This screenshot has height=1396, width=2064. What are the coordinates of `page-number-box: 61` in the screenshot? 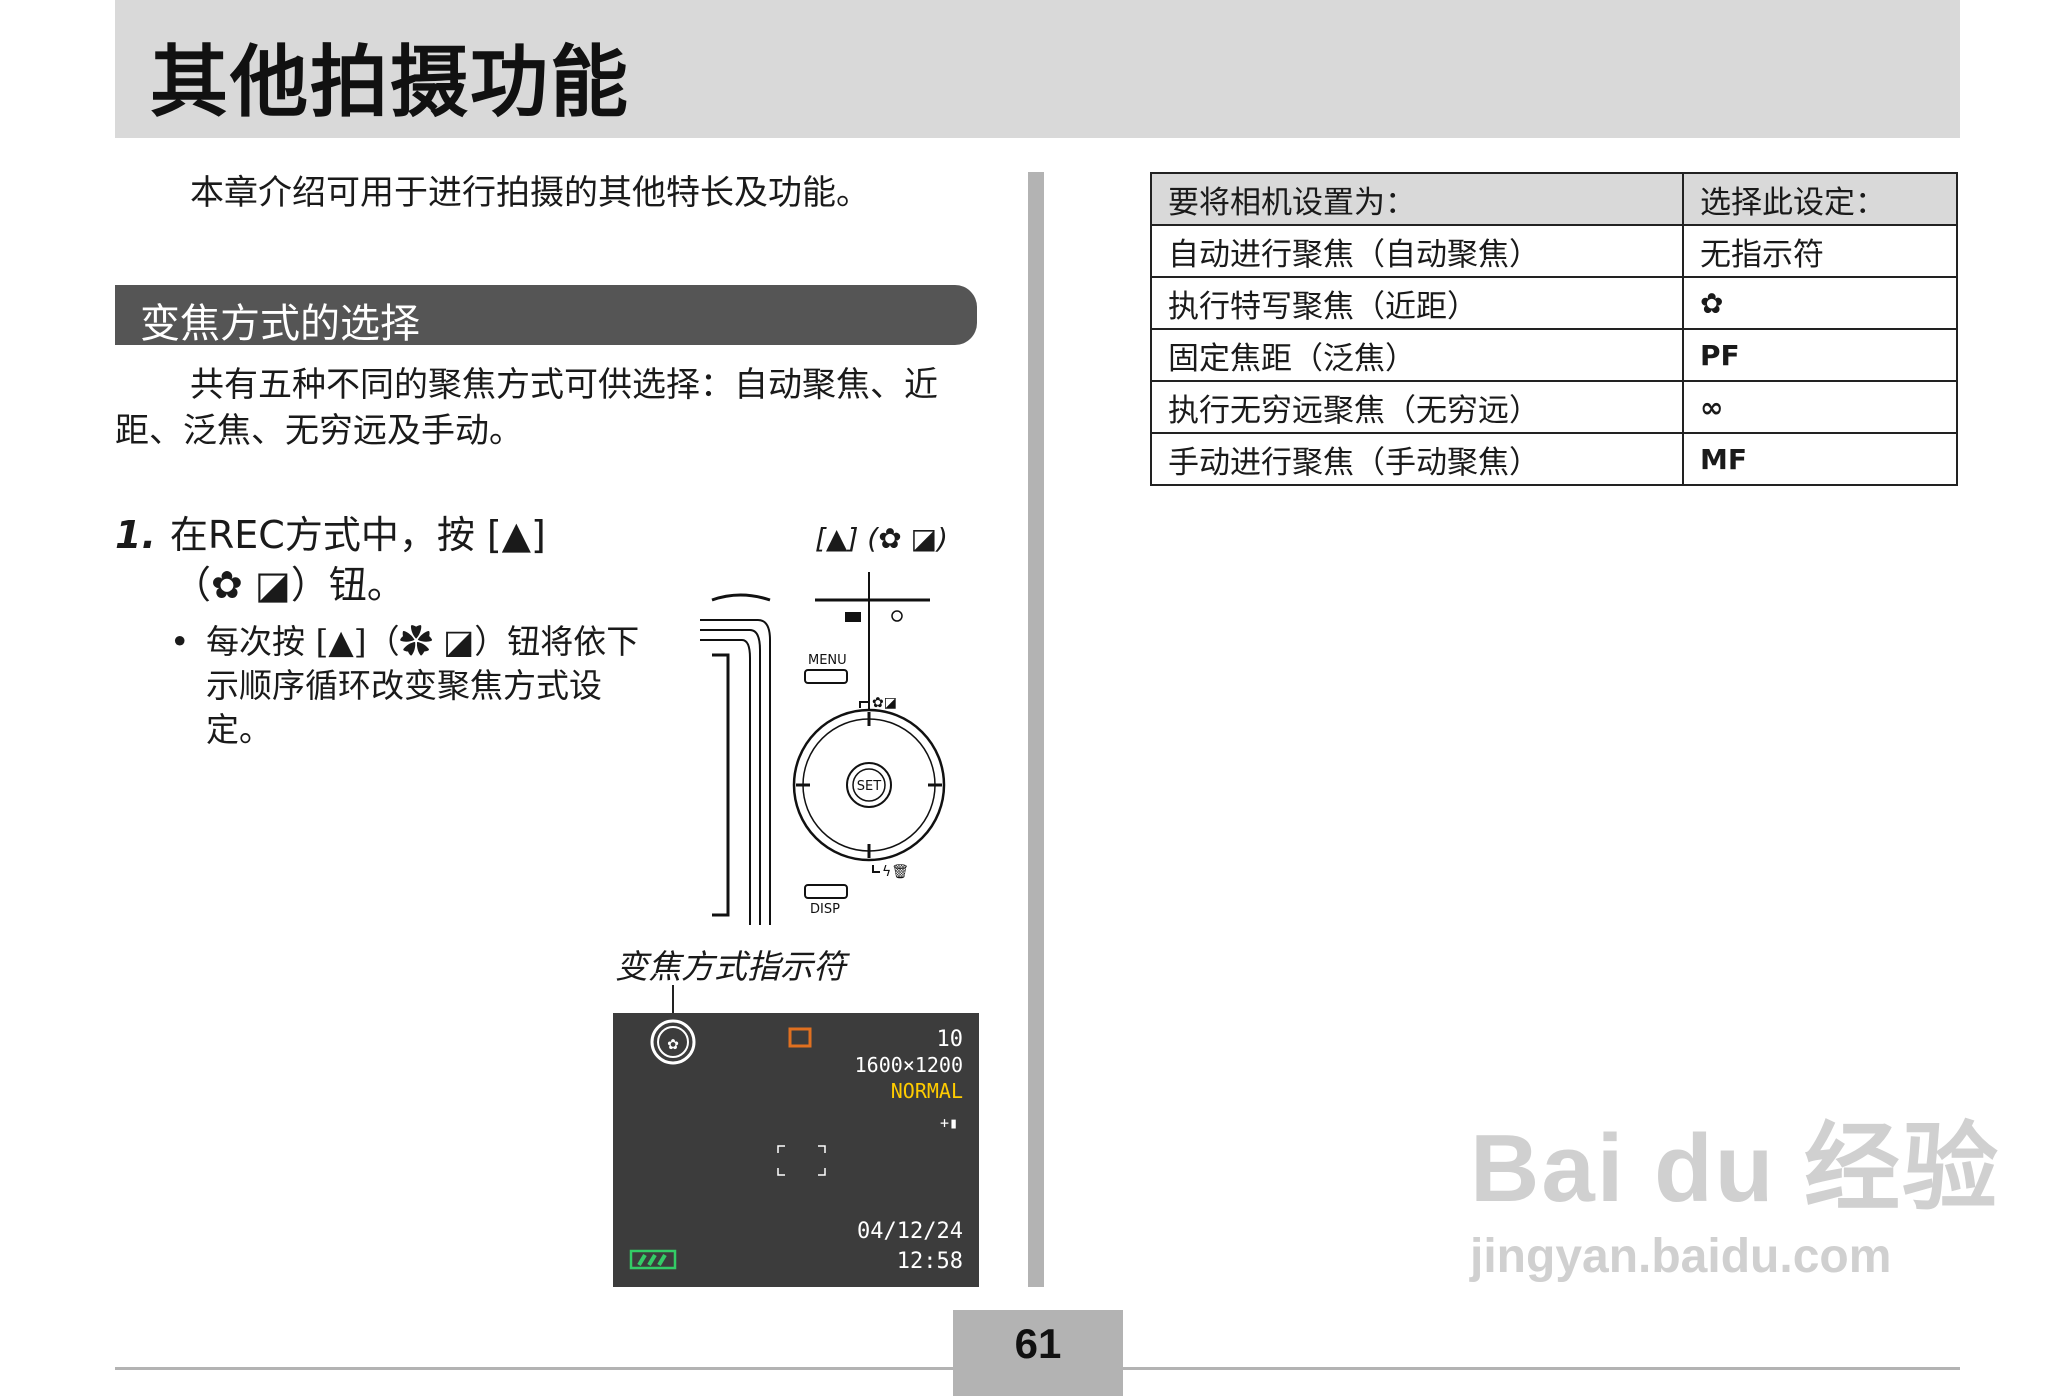 It's located at (1038, 1353).